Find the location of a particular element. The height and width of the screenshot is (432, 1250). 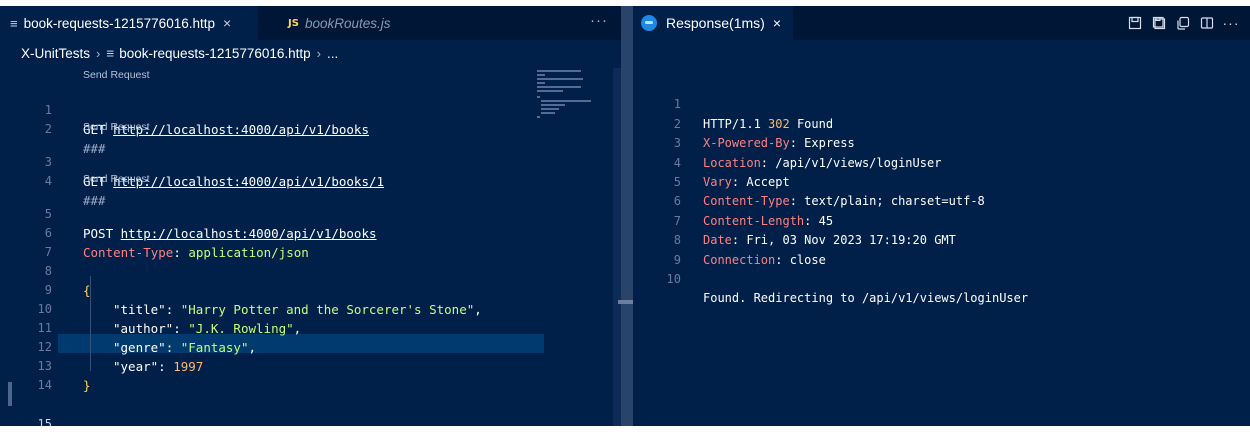

tab-label: bookRoutes.js is located at coordinates (347, 23).